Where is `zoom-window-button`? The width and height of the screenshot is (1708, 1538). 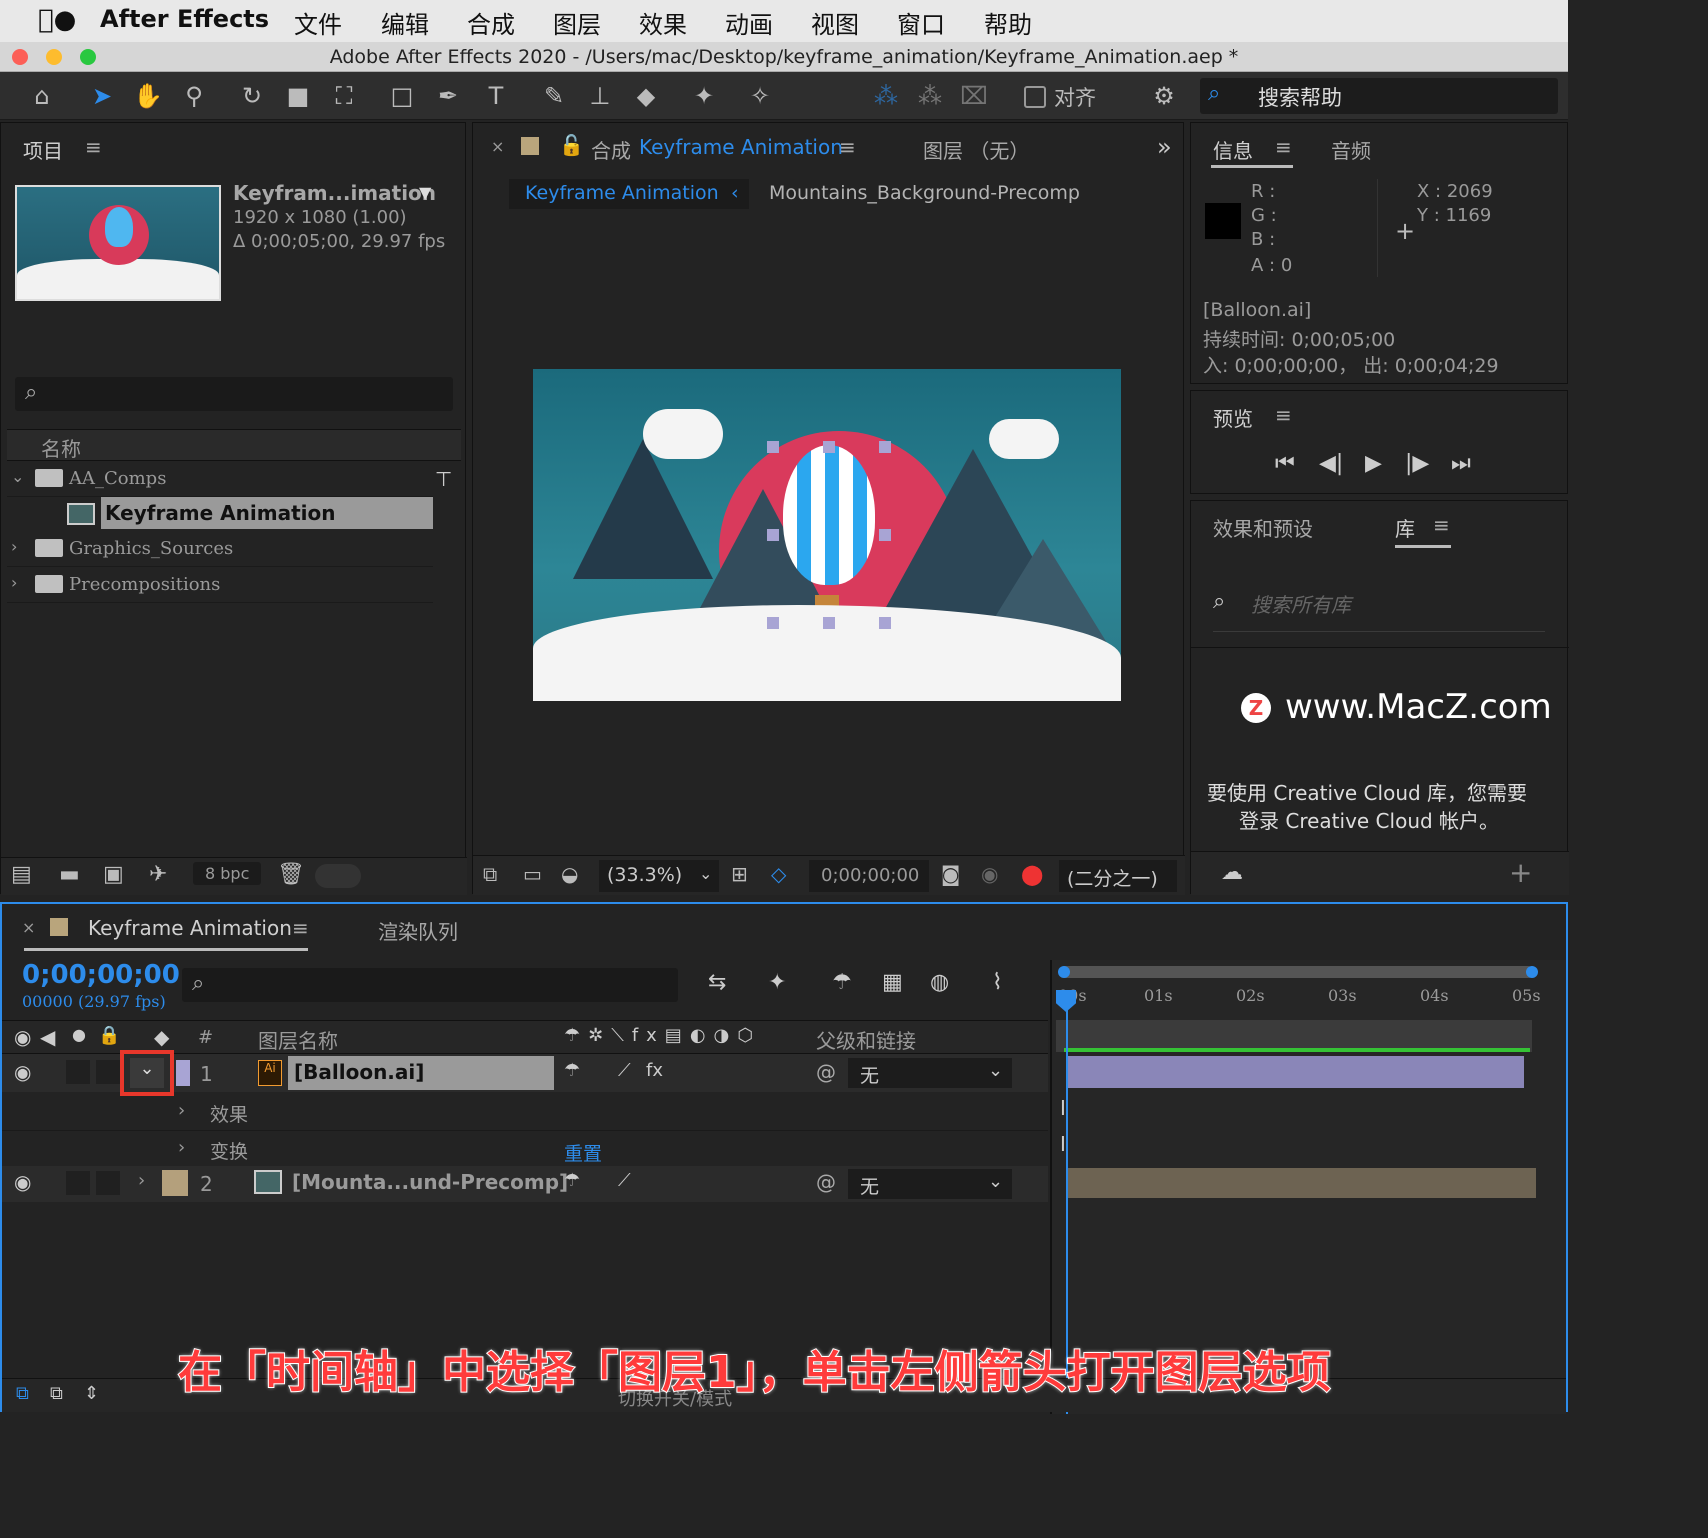 zoom-window-button is located at coordinates (88, 57).